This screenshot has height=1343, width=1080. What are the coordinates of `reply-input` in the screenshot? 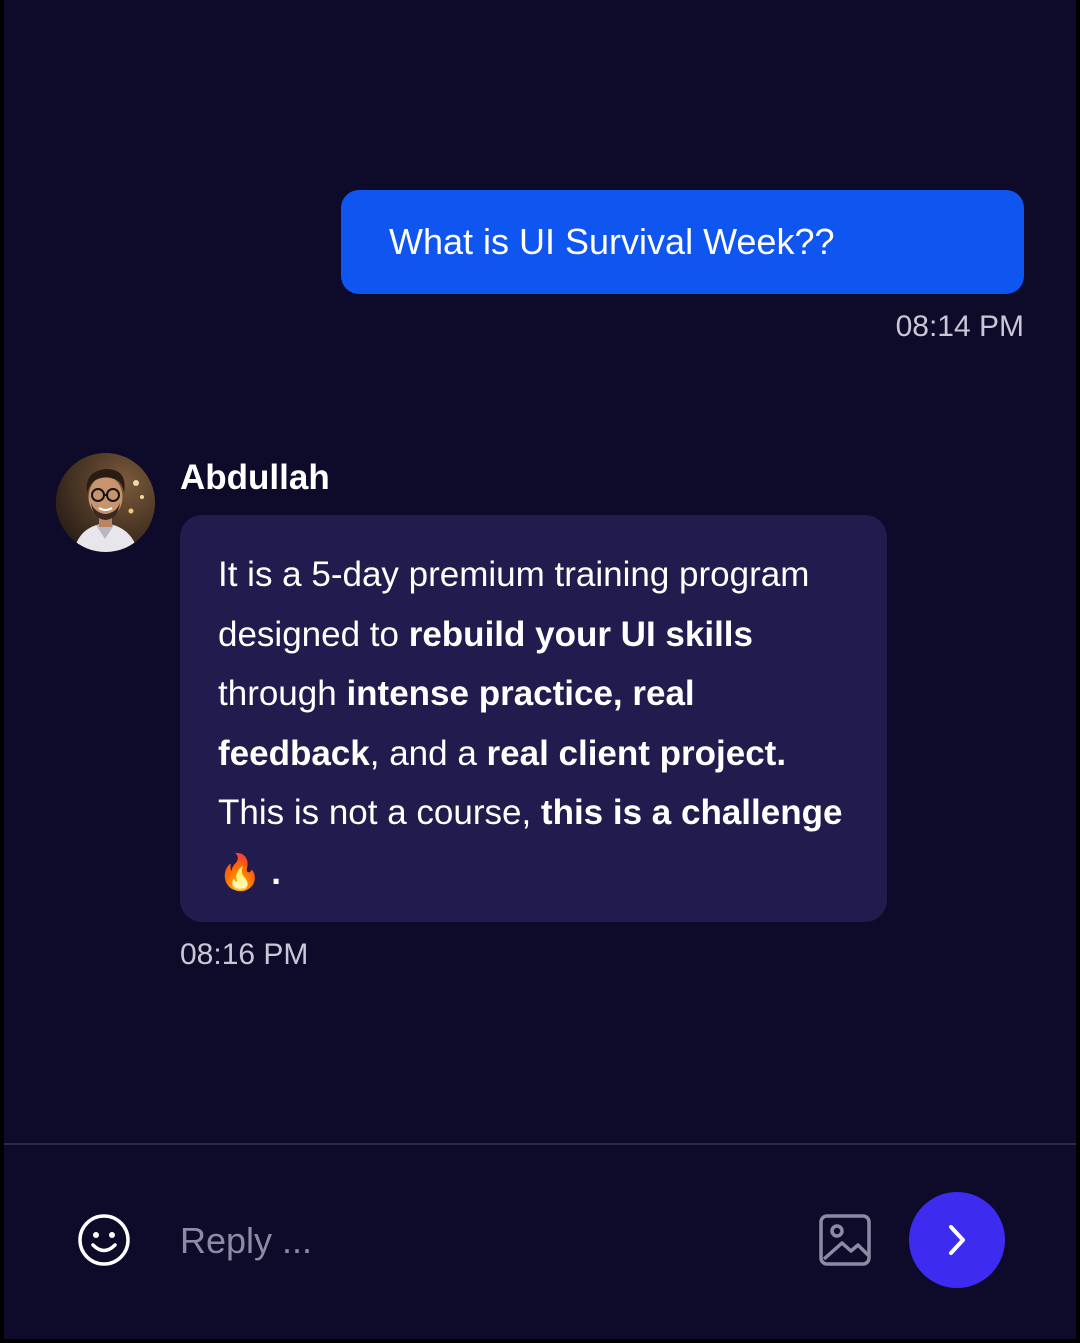 It's located at (480, 1241).